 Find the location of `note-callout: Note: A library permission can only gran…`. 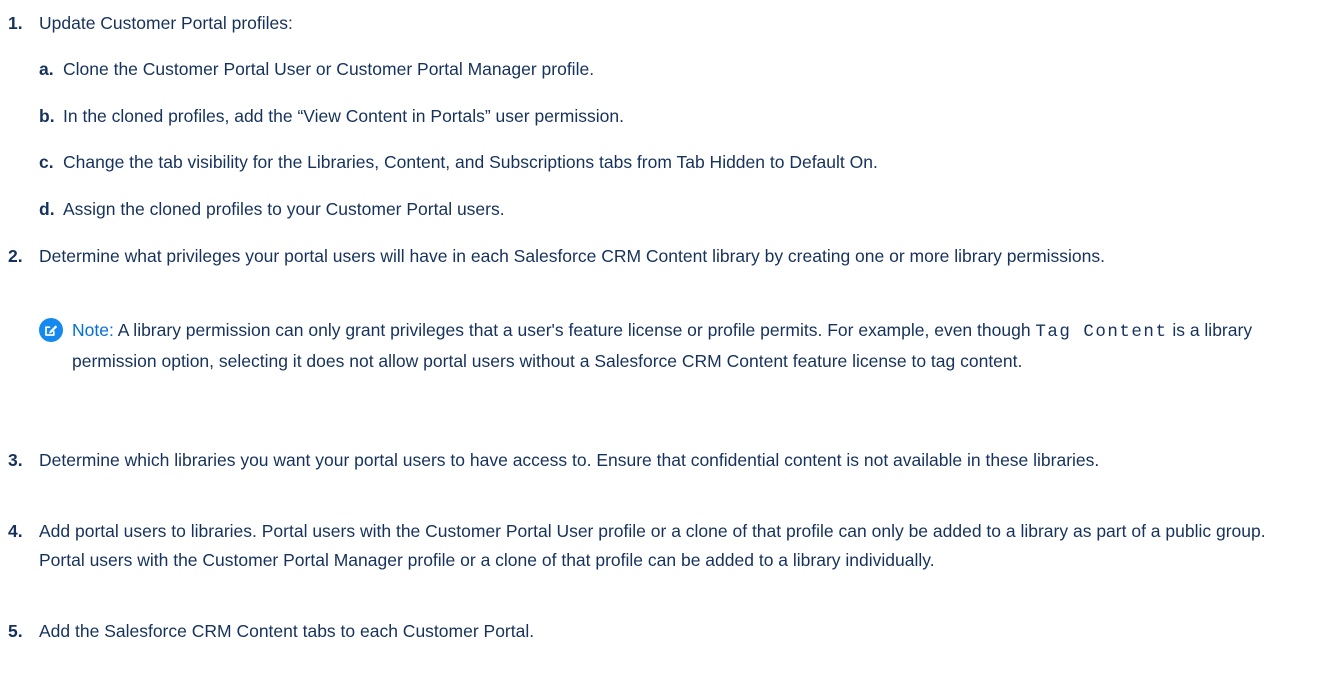

note-callout: Note: A library permission can only gran… is located at coordinates (674, 346).